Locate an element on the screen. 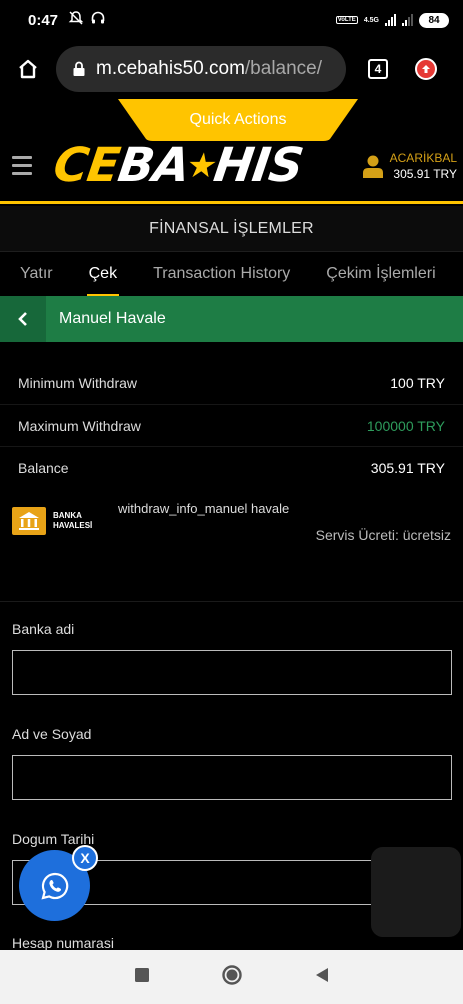  user-icon is located at coordinates (372, 166).